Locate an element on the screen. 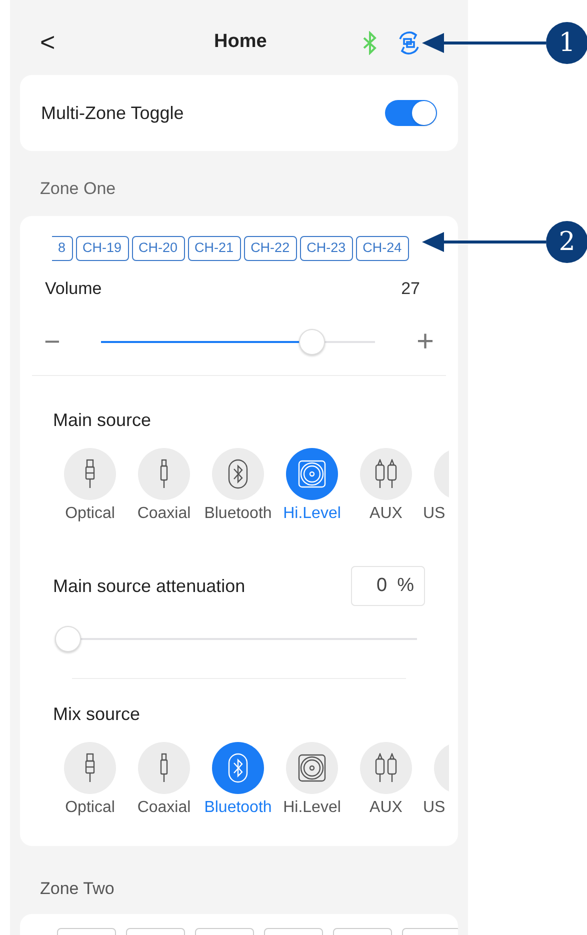 The width and height of the screenshot is (587, 935). channel-chip: CH-19 is located at coordinates (102, 248).